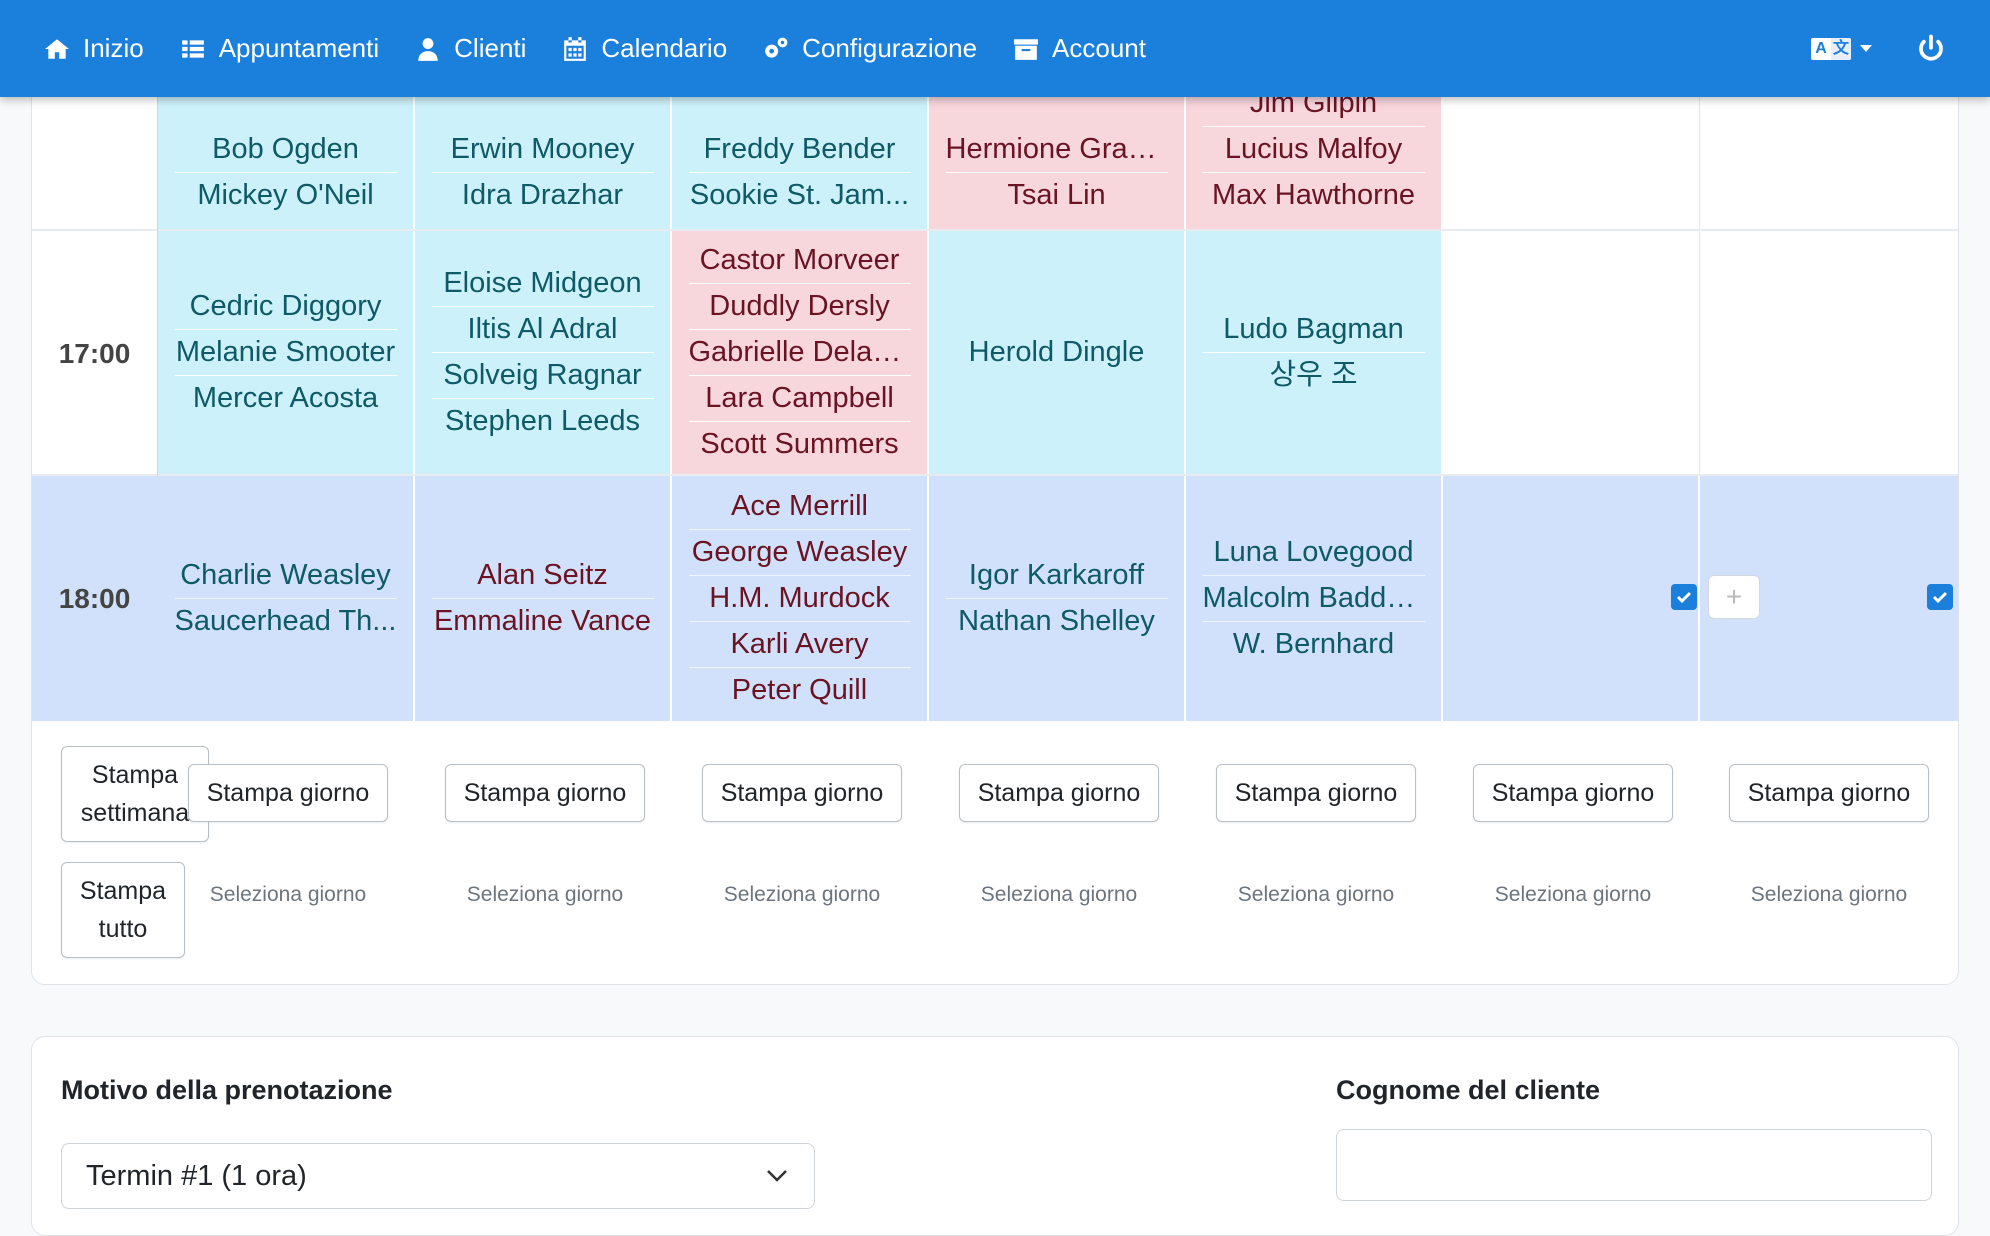  Describe the element at coordinates (542, 376) in the screenshot. I see `appointment-name: Solveig Ragnar` at that location.